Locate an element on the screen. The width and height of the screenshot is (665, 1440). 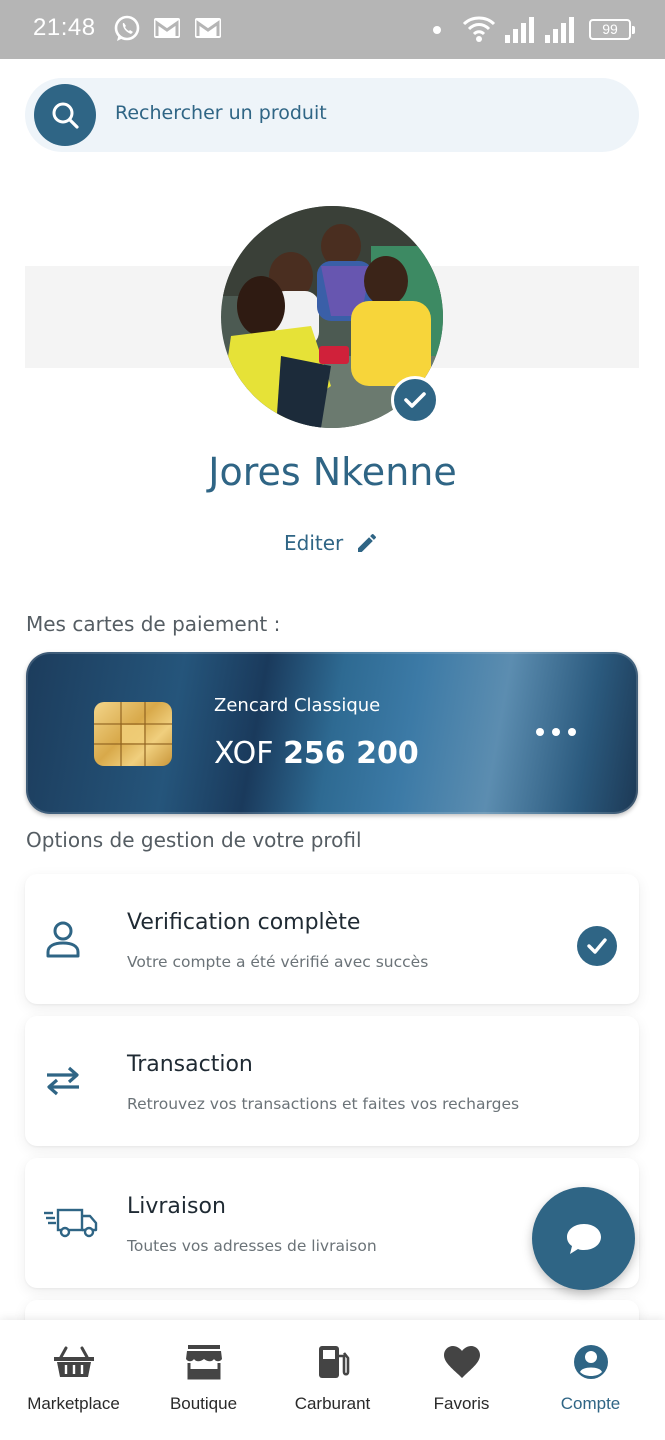
battery-icon: 99 is located at coordinates (612, 29).